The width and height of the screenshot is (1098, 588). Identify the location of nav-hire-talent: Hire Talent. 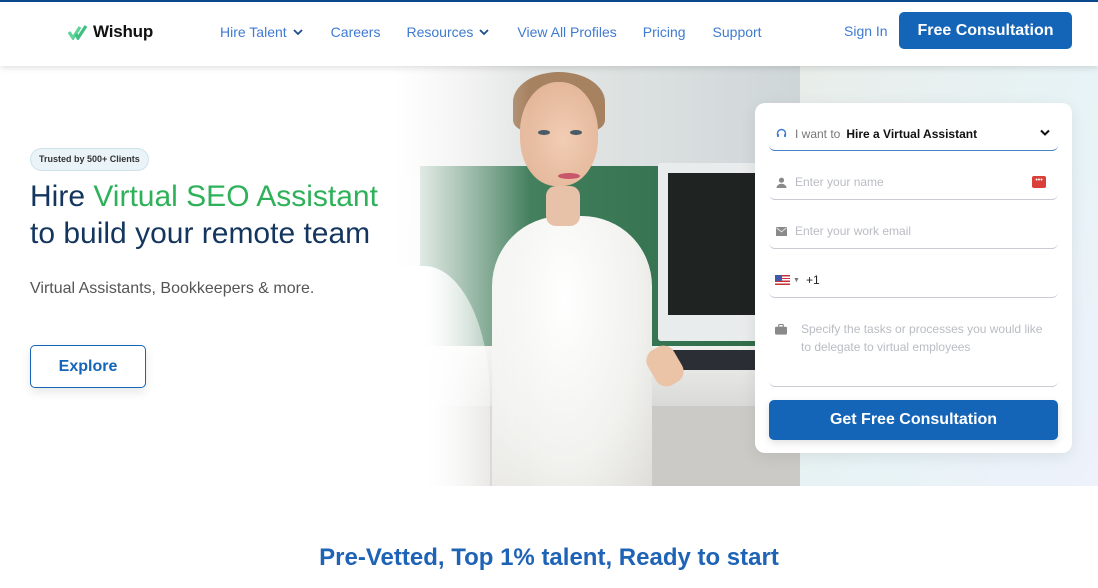
(261, 32).